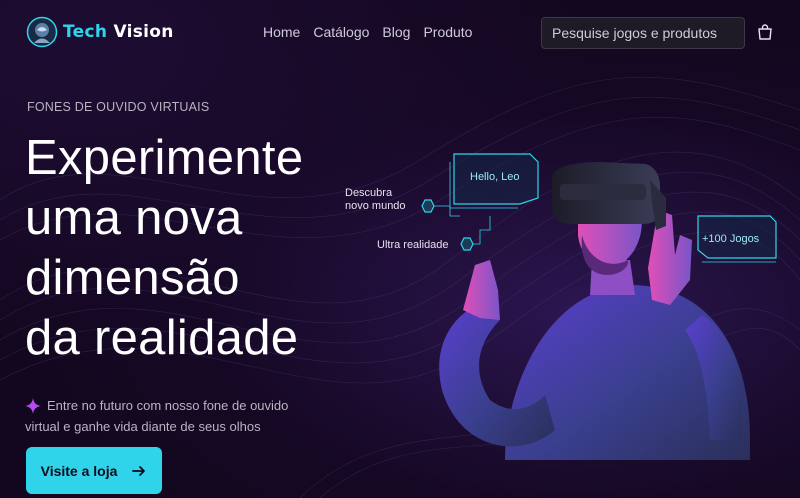 The width and height of the screenshot is (800, 498). What do you see at coordinates (341, 32) in the screenshot?
I see `nav-link-catalogo: Catálogo` at bounding box center [341, 32].